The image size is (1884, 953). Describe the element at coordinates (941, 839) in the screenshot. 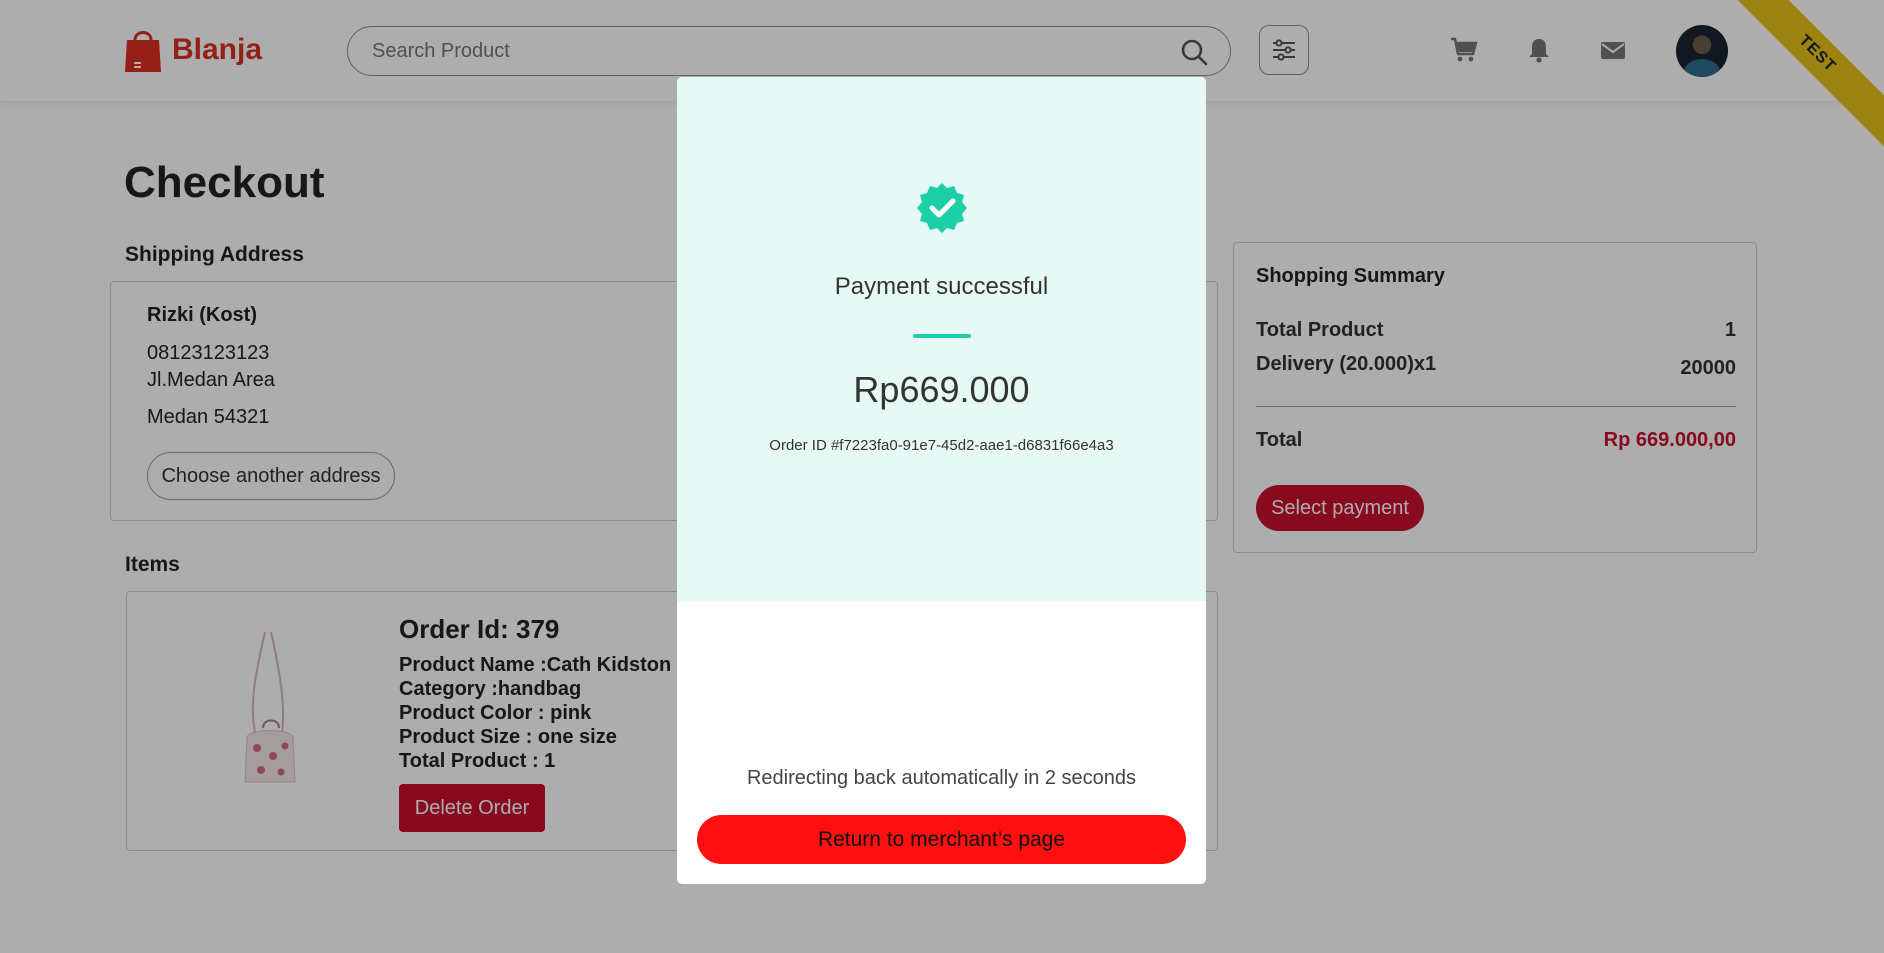

I see `return-to-merchant-button: Return to merchant’s page` at that location.